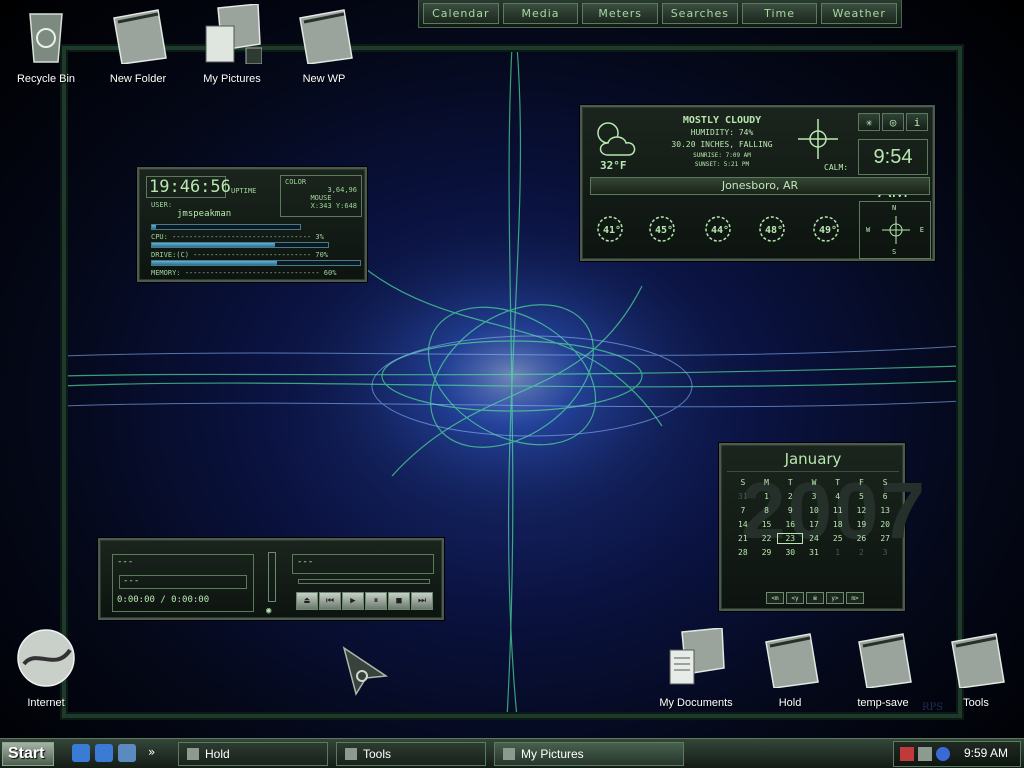 The width and height of the screenshot is (1024, 768). I want to click on calendar-month: January, so click(813, 461).